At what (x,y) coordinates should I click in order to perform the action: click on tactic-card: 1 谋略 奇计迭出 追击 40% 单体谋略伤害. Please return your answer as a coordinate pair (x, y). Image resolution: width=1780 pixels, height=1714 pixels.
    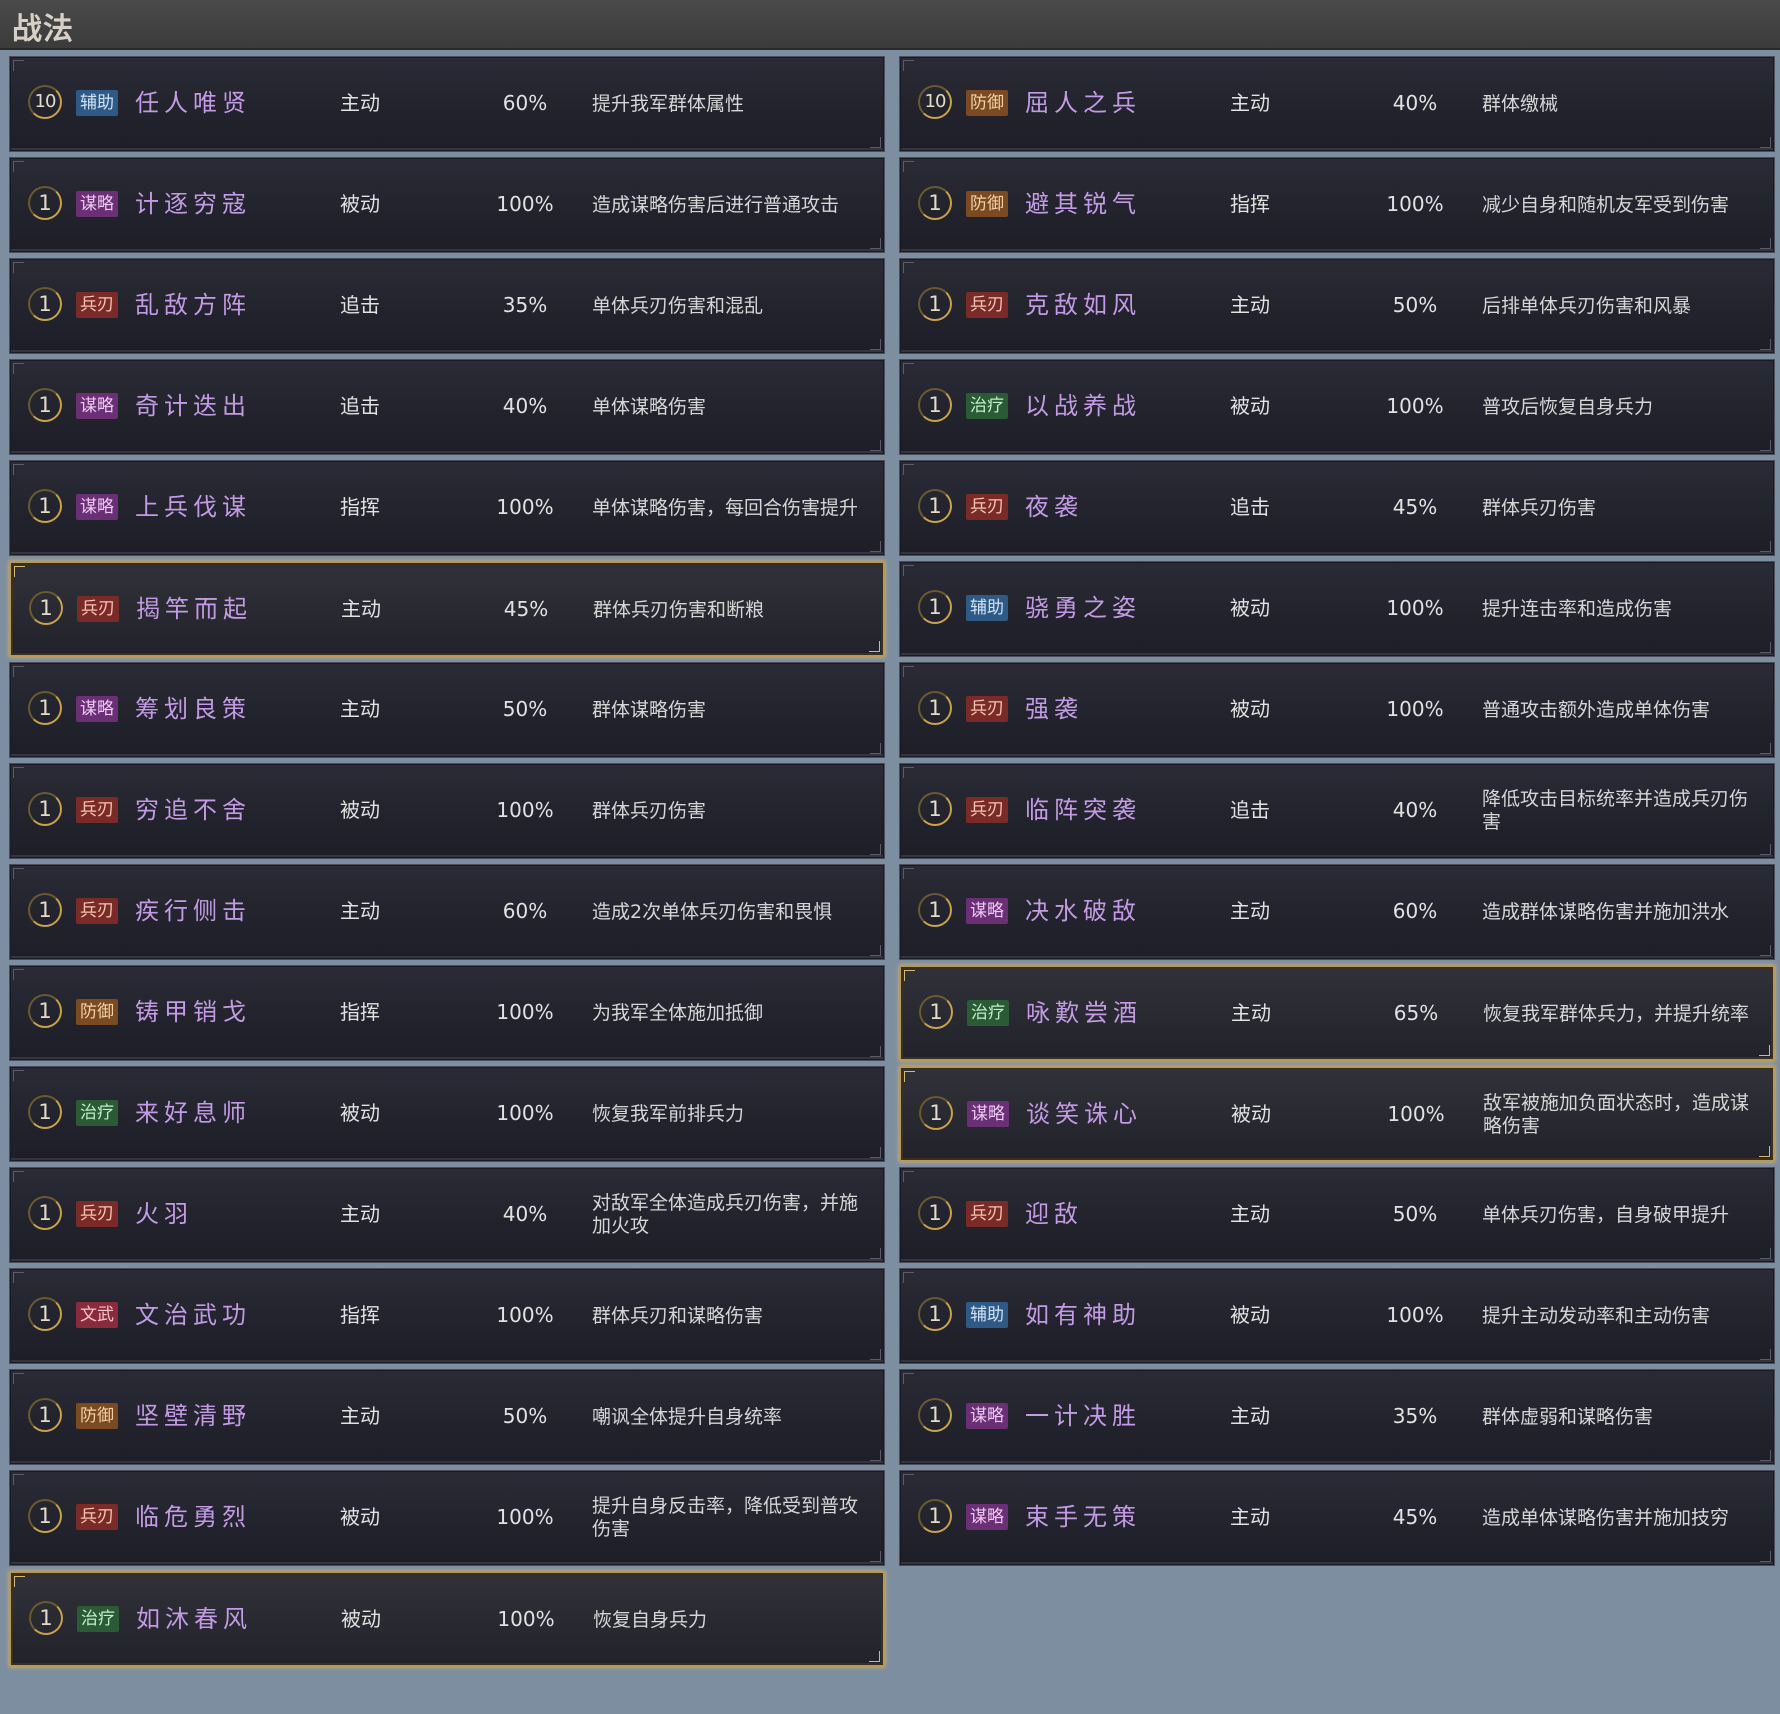
    Looking at the image, I should click on (447, 407).